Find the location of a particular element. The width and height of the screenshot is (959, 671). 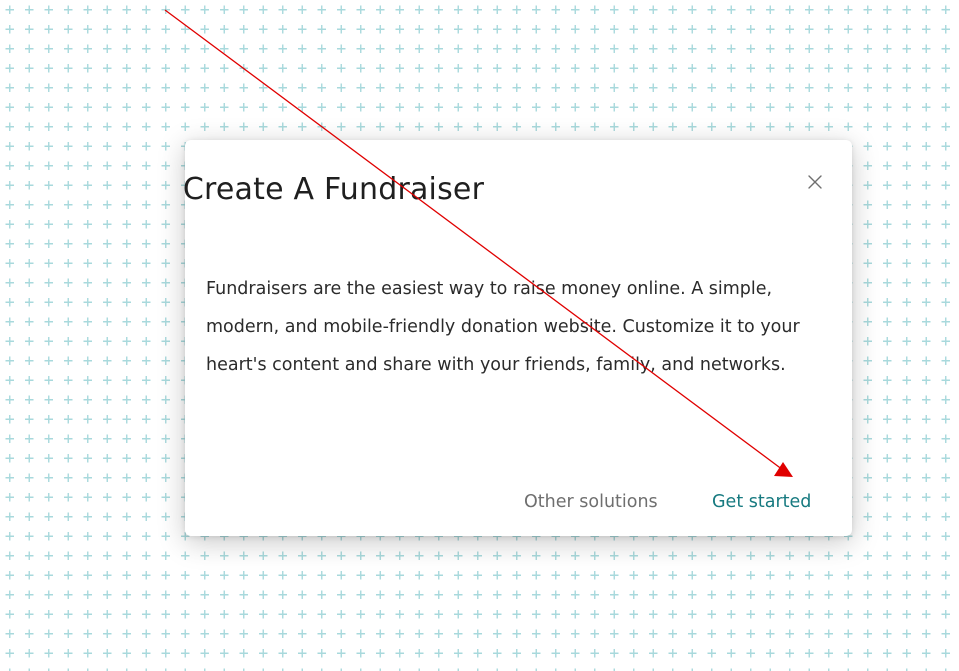

close-icon is located at coordinates (815, 182).